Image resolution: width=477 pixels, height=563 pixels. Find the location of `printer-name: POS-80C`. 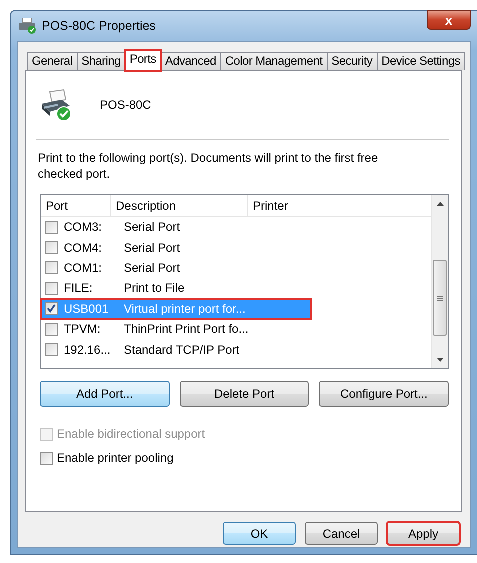

printer-name: POS-80C is located at coordinates (126, 105).